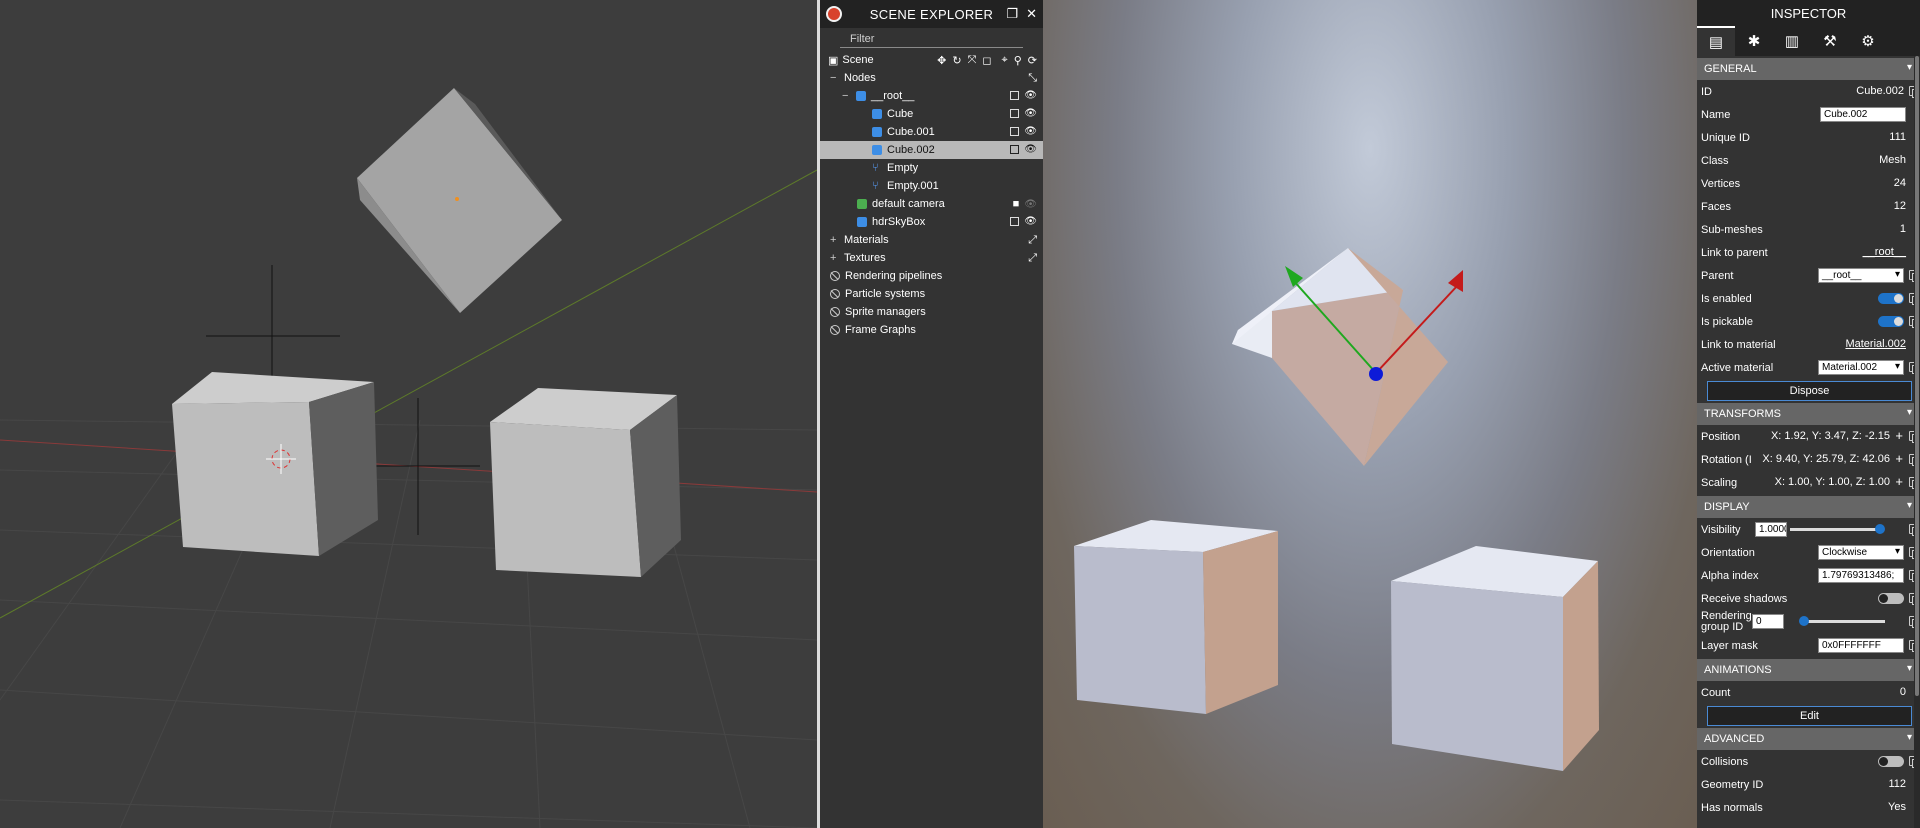 The image size is (1920, 828). What do you see at coordinates (1861, 575) in the screenshot?
I see `alpha-index-input: 1.79769313486;` at bounding box center [1861, 575].